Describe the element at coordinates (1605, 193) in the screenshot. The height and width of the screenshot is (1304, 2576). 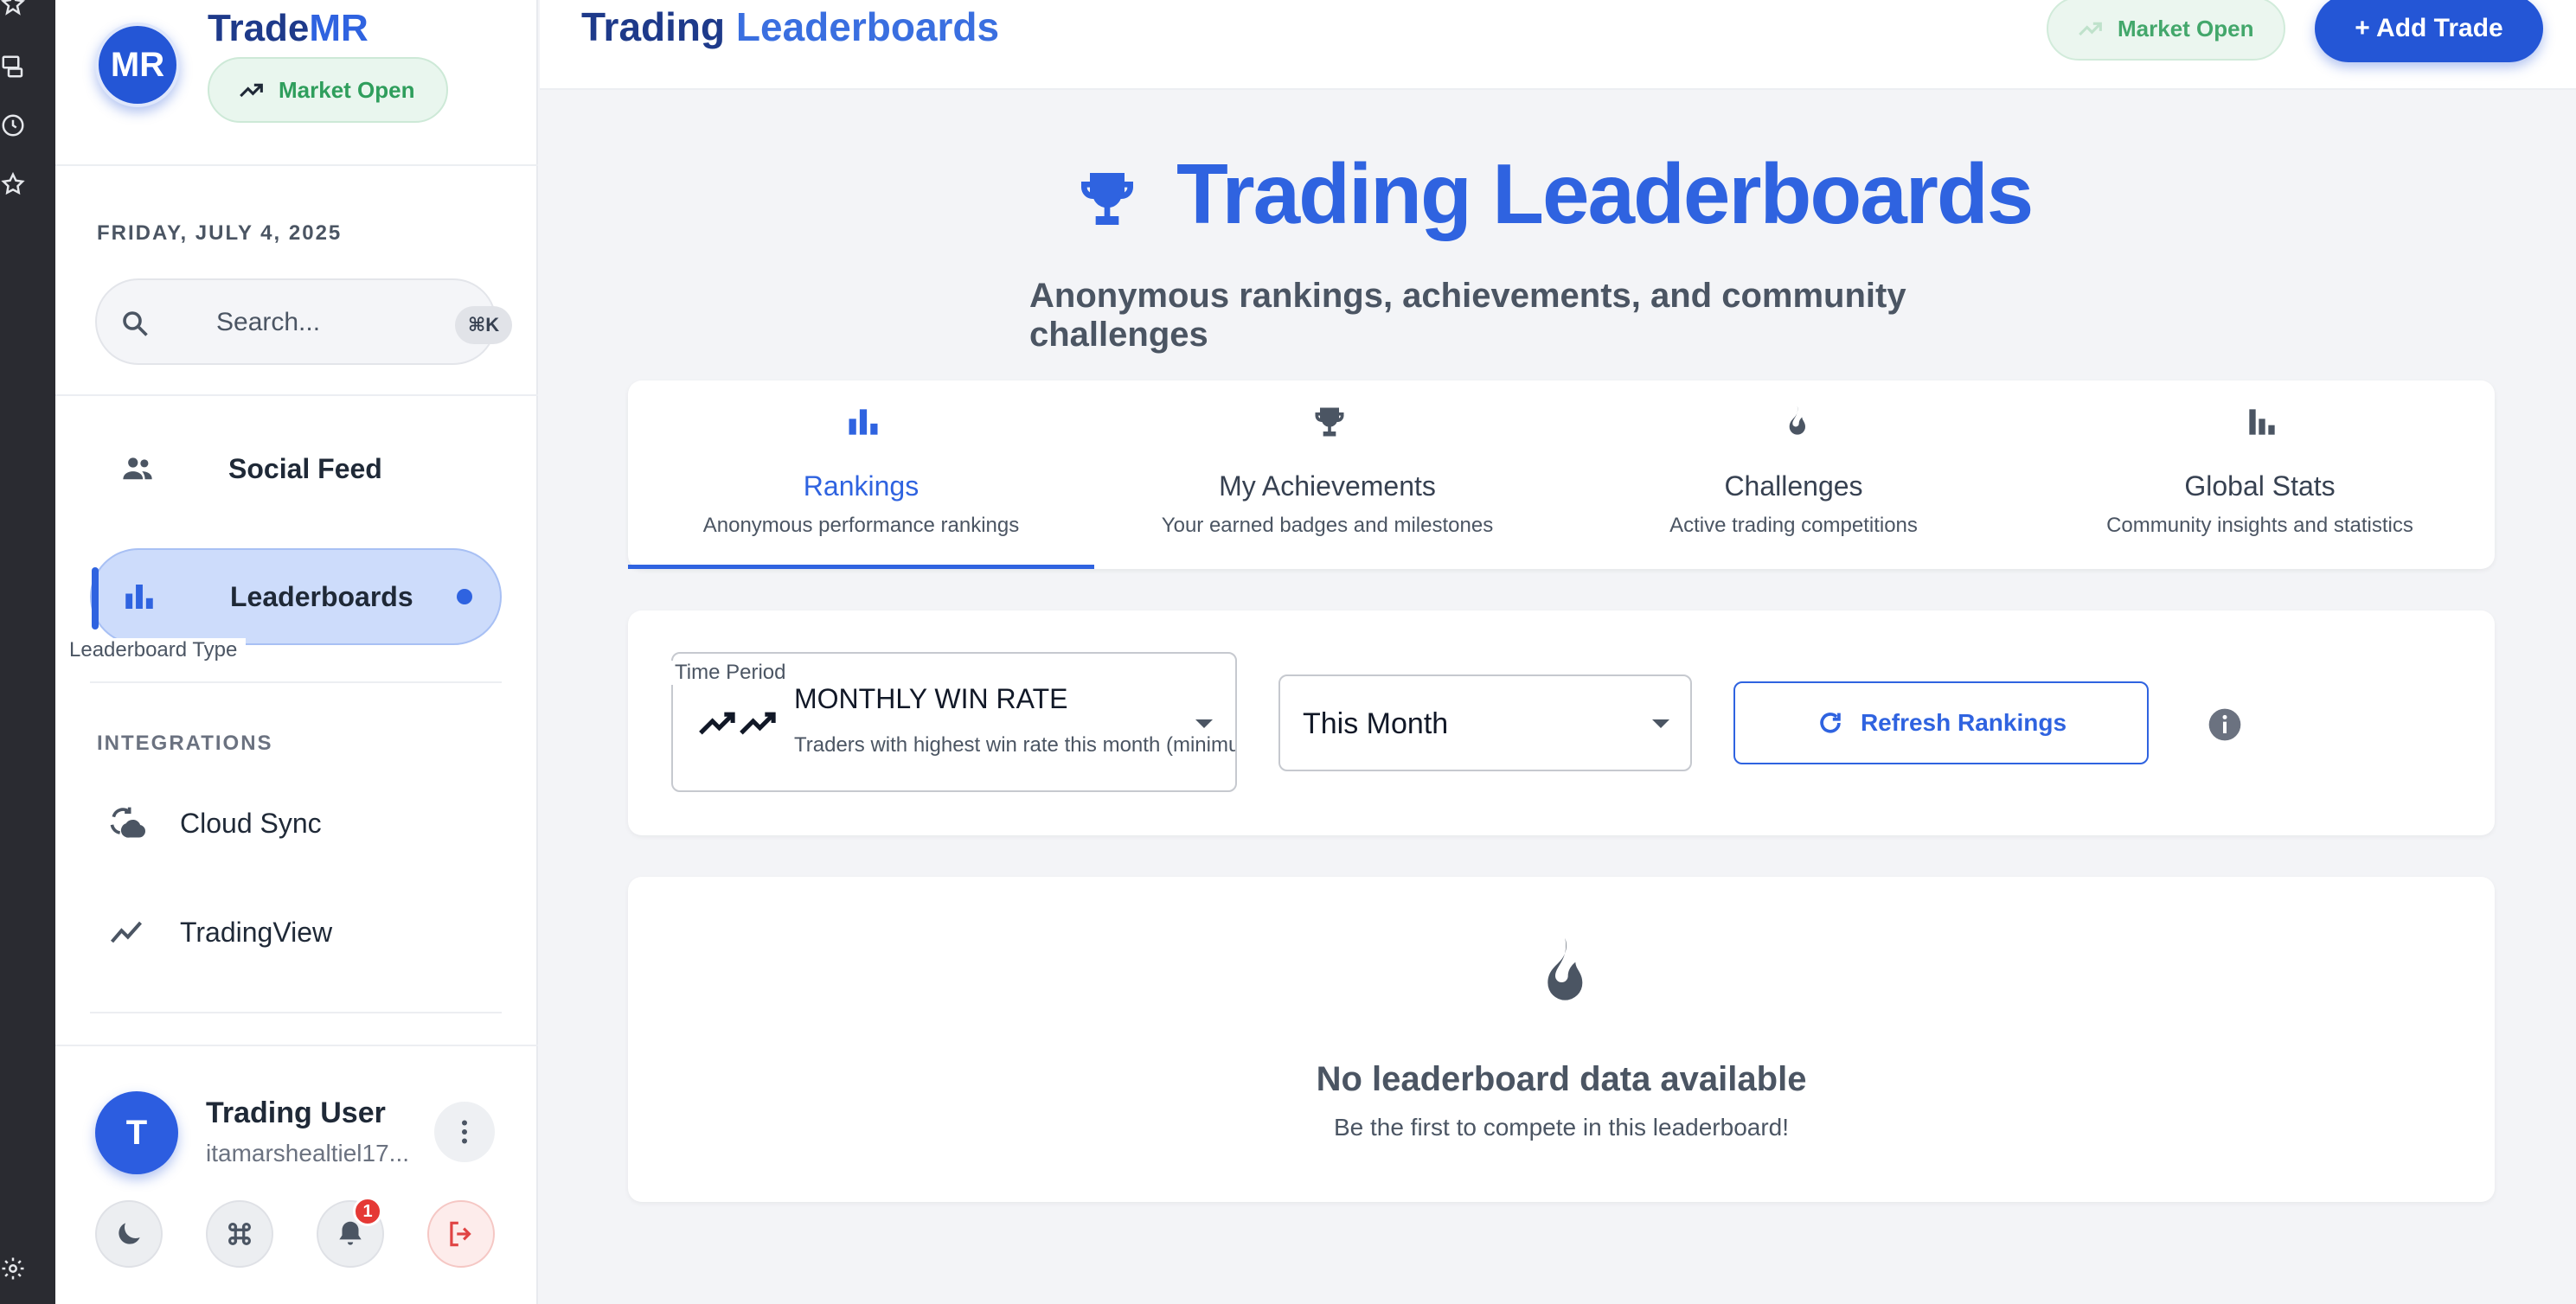
I see `hero-title: Trading Leaderboards` at that location.